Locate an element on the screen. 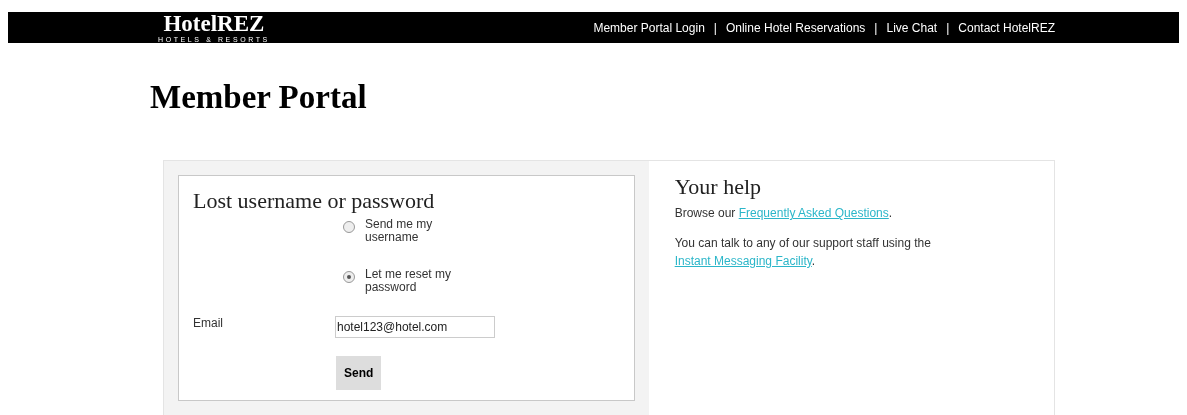 Image resolution: width=1187 pixels, height=415 pixels. nav-link: Contact HotelREZ is located at coordinates (1006, 27).